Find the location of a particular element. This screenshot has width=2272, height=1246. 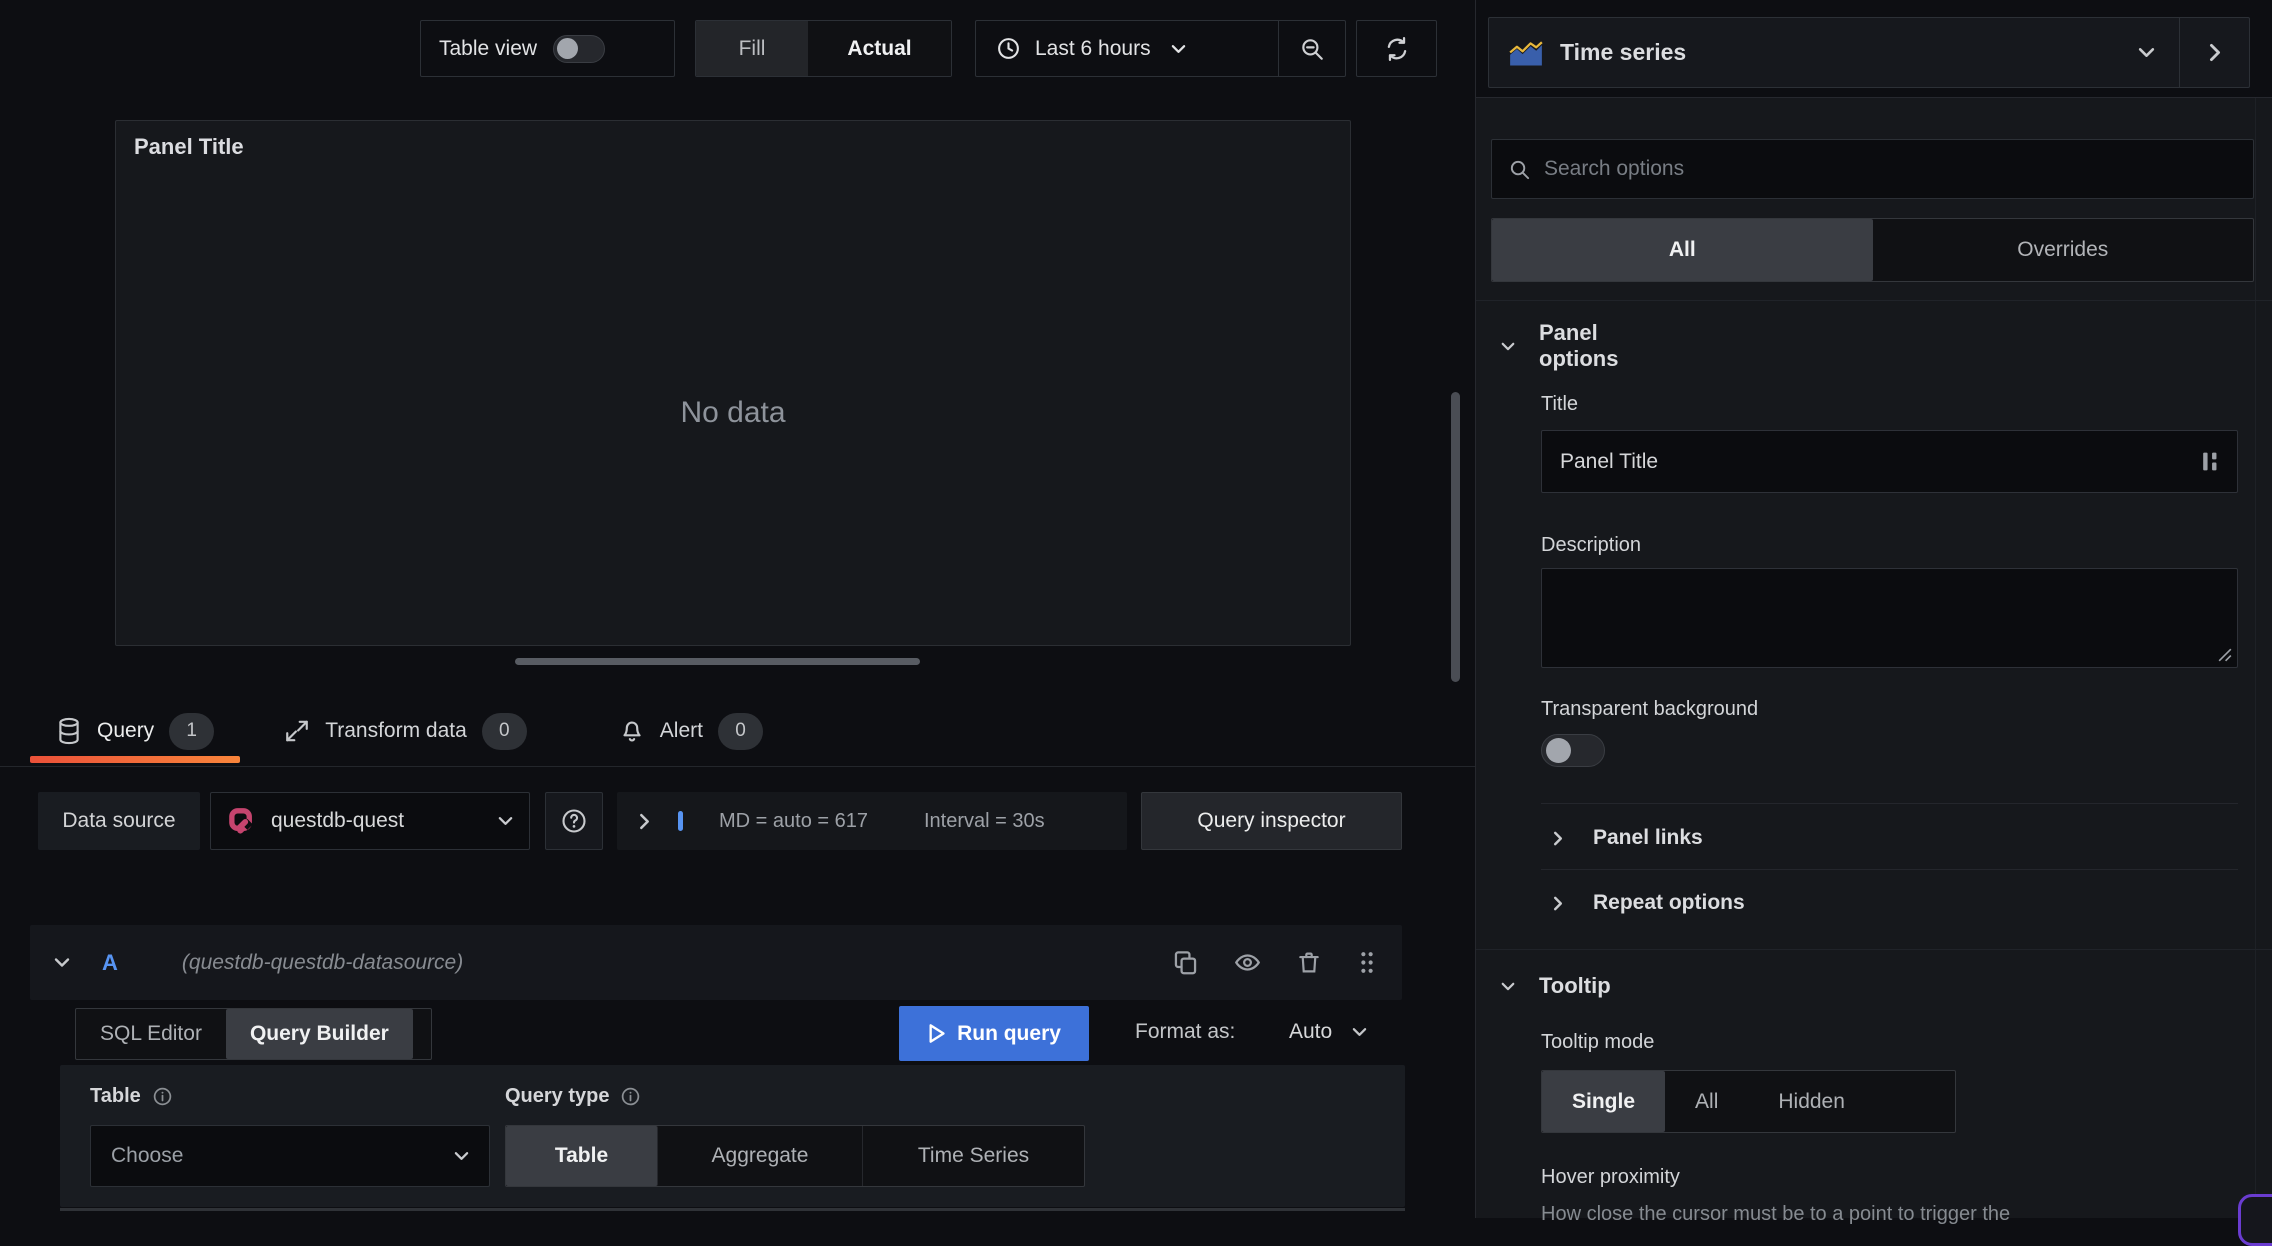

tab-query-label: Query is located at coordinates (126, 730).